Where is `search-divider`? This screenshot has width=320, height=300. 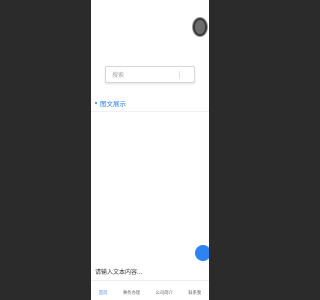
search-divider is located at coordinates (179, 75).